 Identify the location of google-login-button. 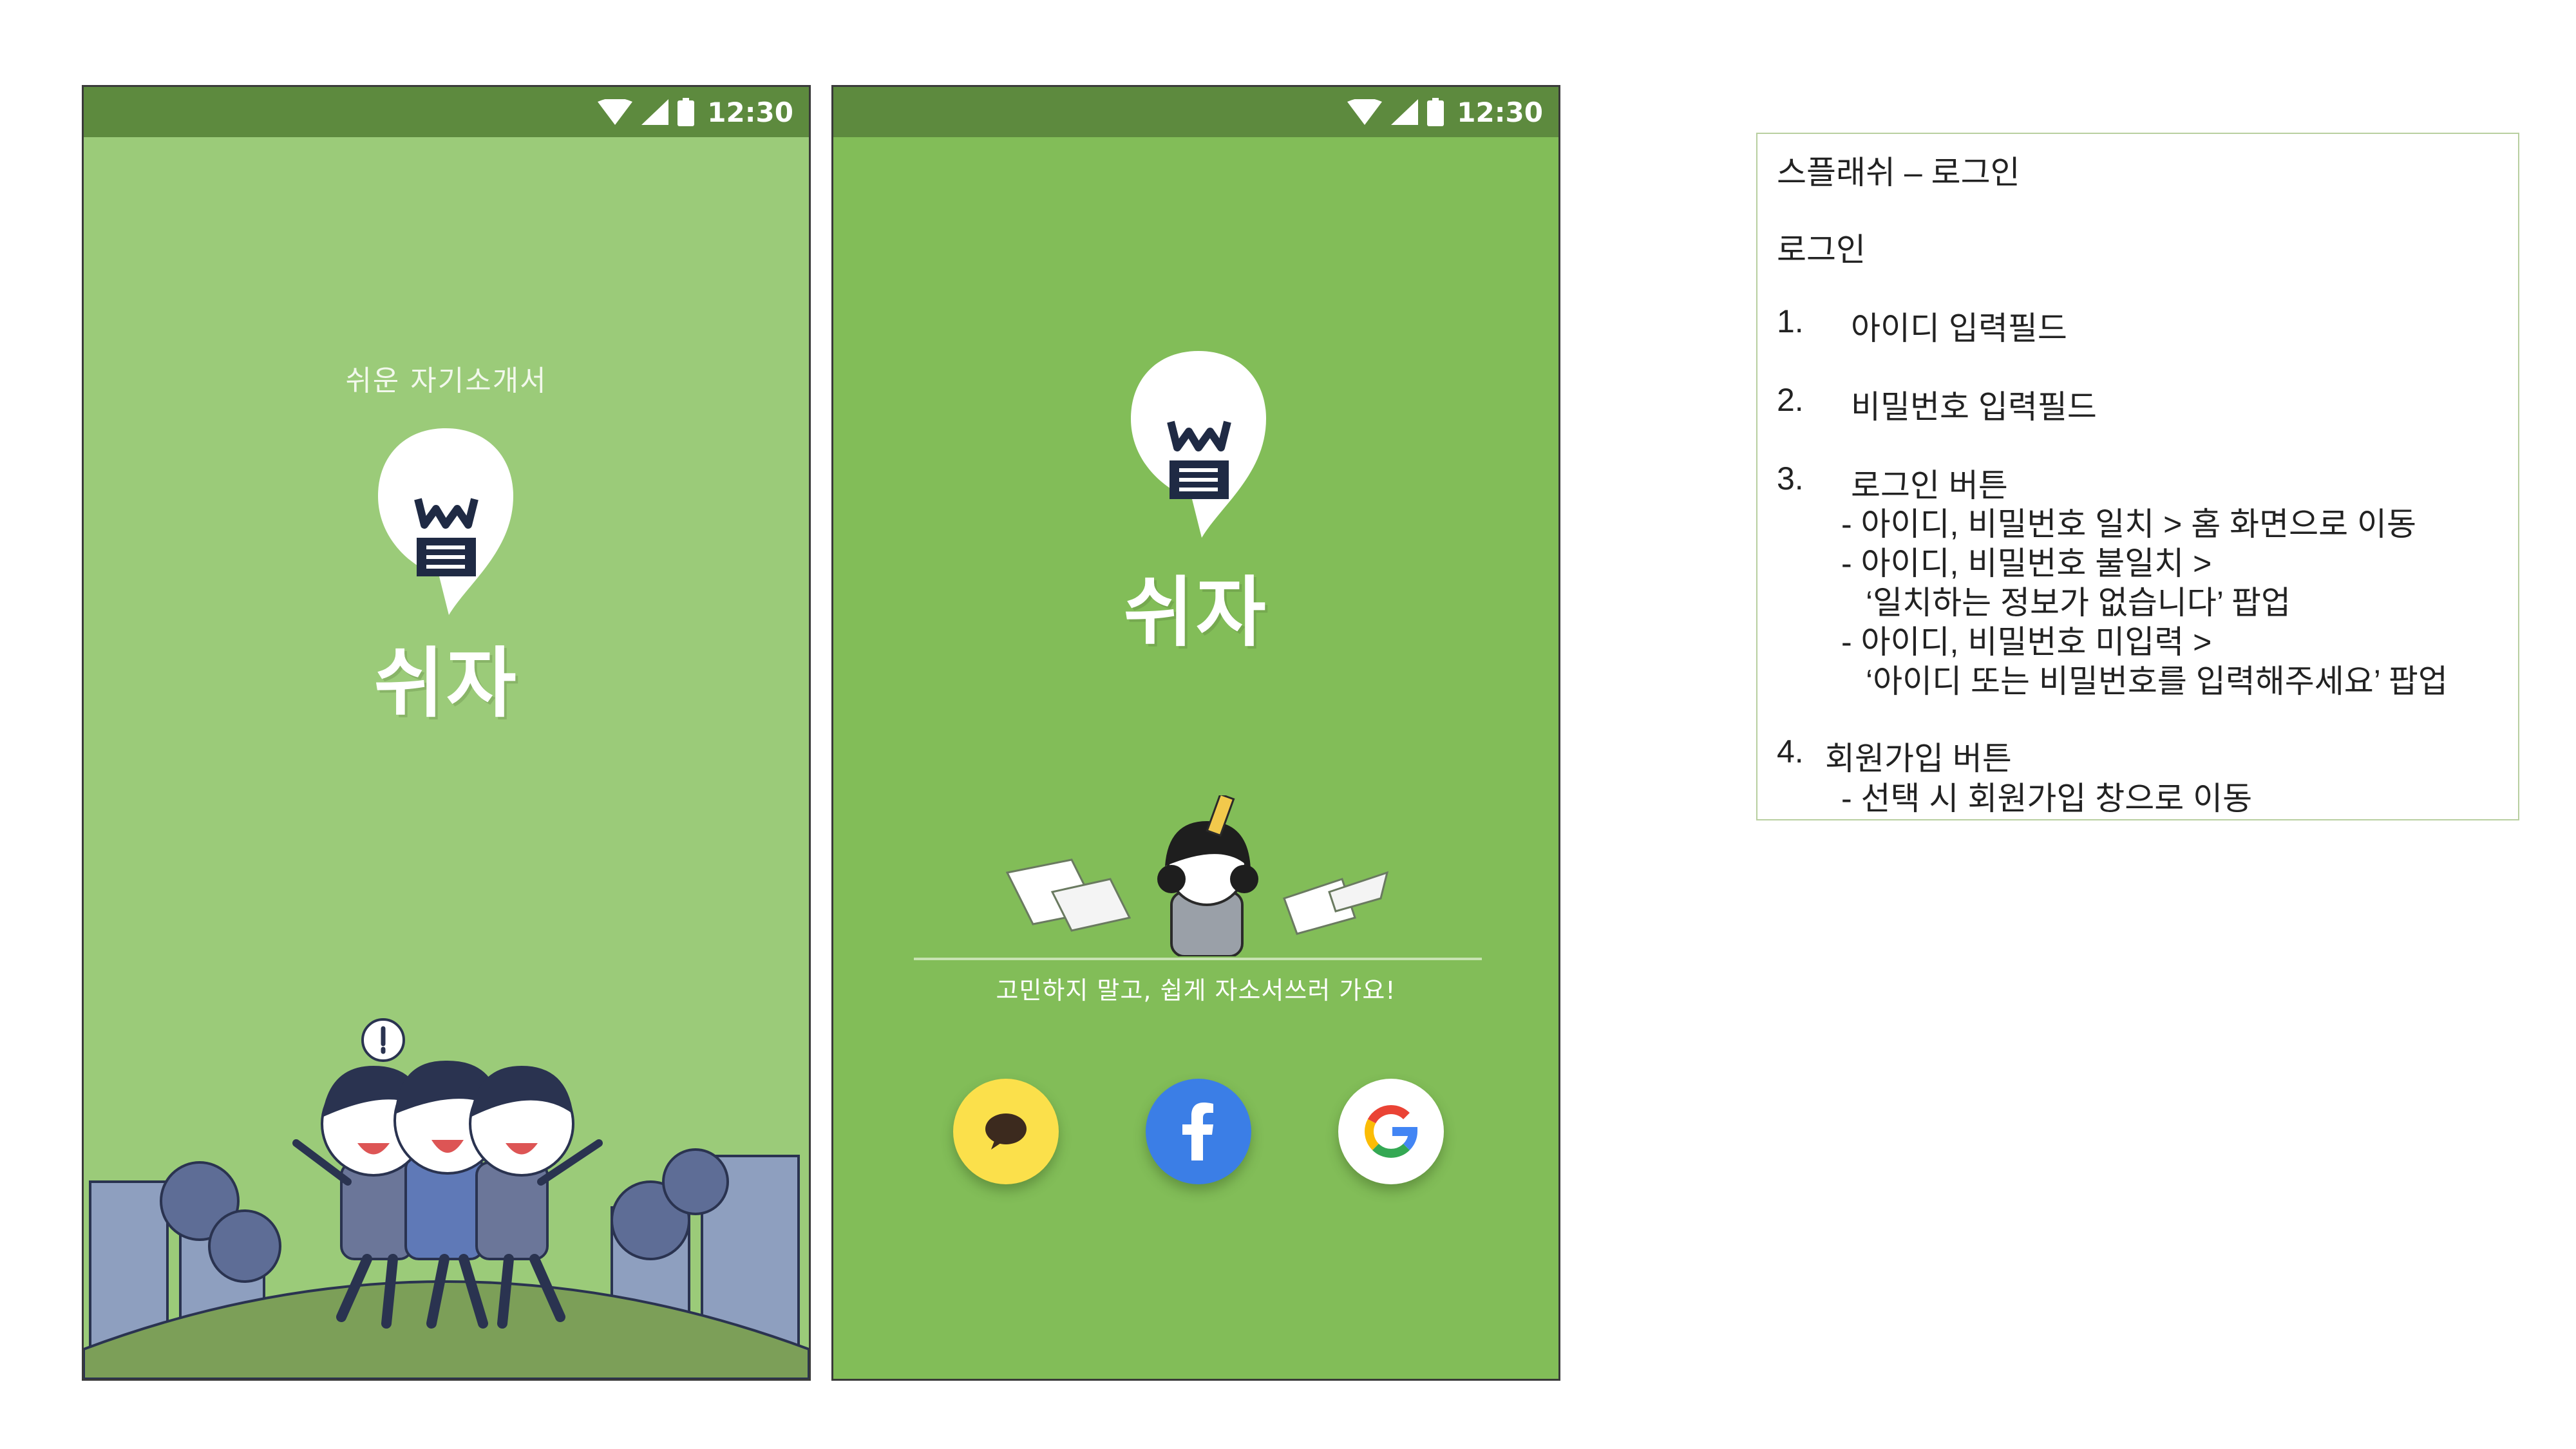
(1391, 1131).